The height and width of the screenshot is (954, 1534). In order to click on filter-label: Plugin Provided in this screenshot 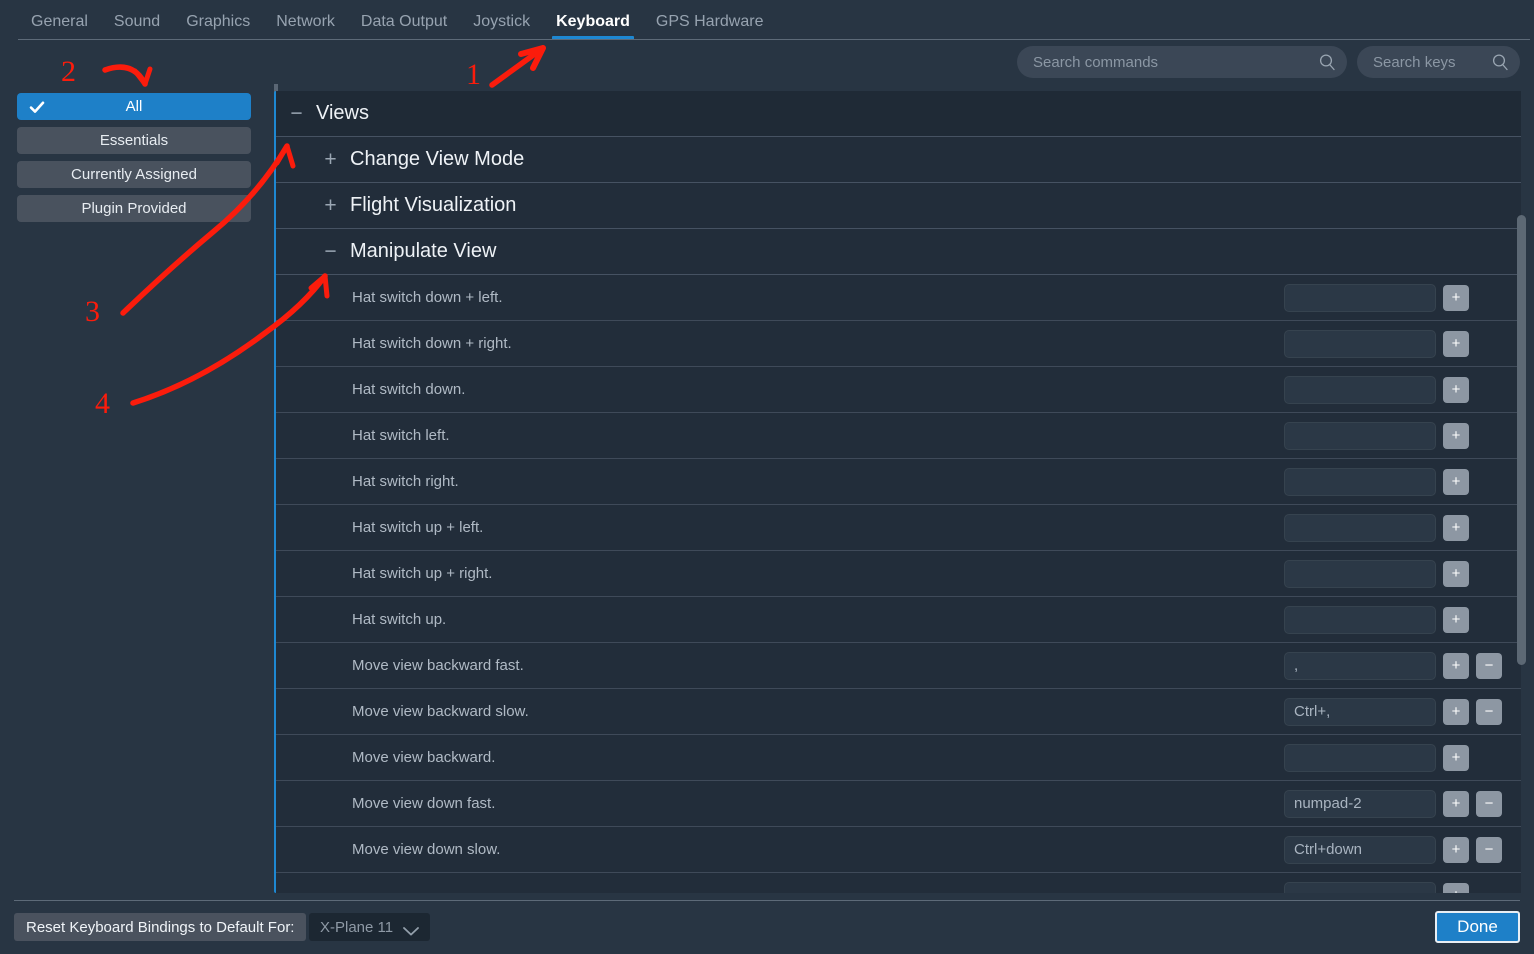, I will do `click(134, 208)`.